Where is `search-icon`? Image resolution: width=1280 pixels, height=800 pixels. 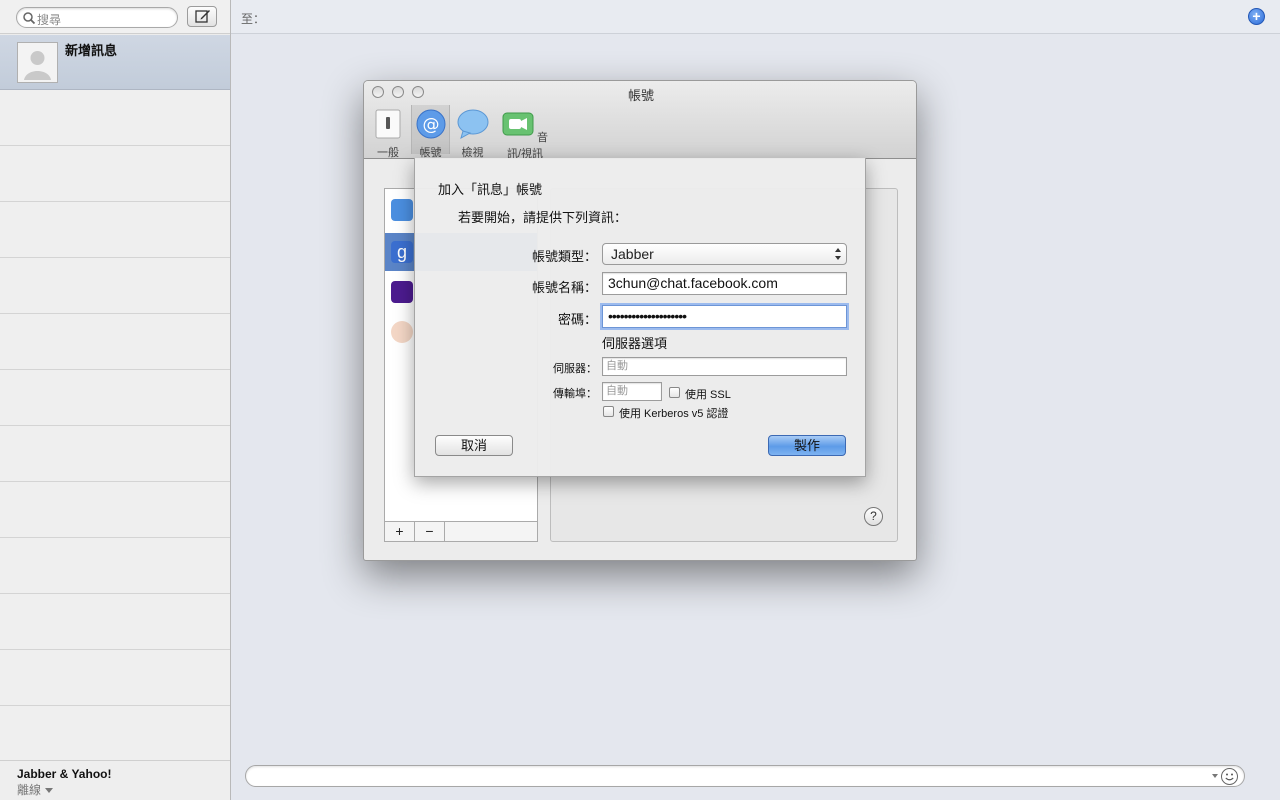
search-icon is located at coordinates (29, 18).